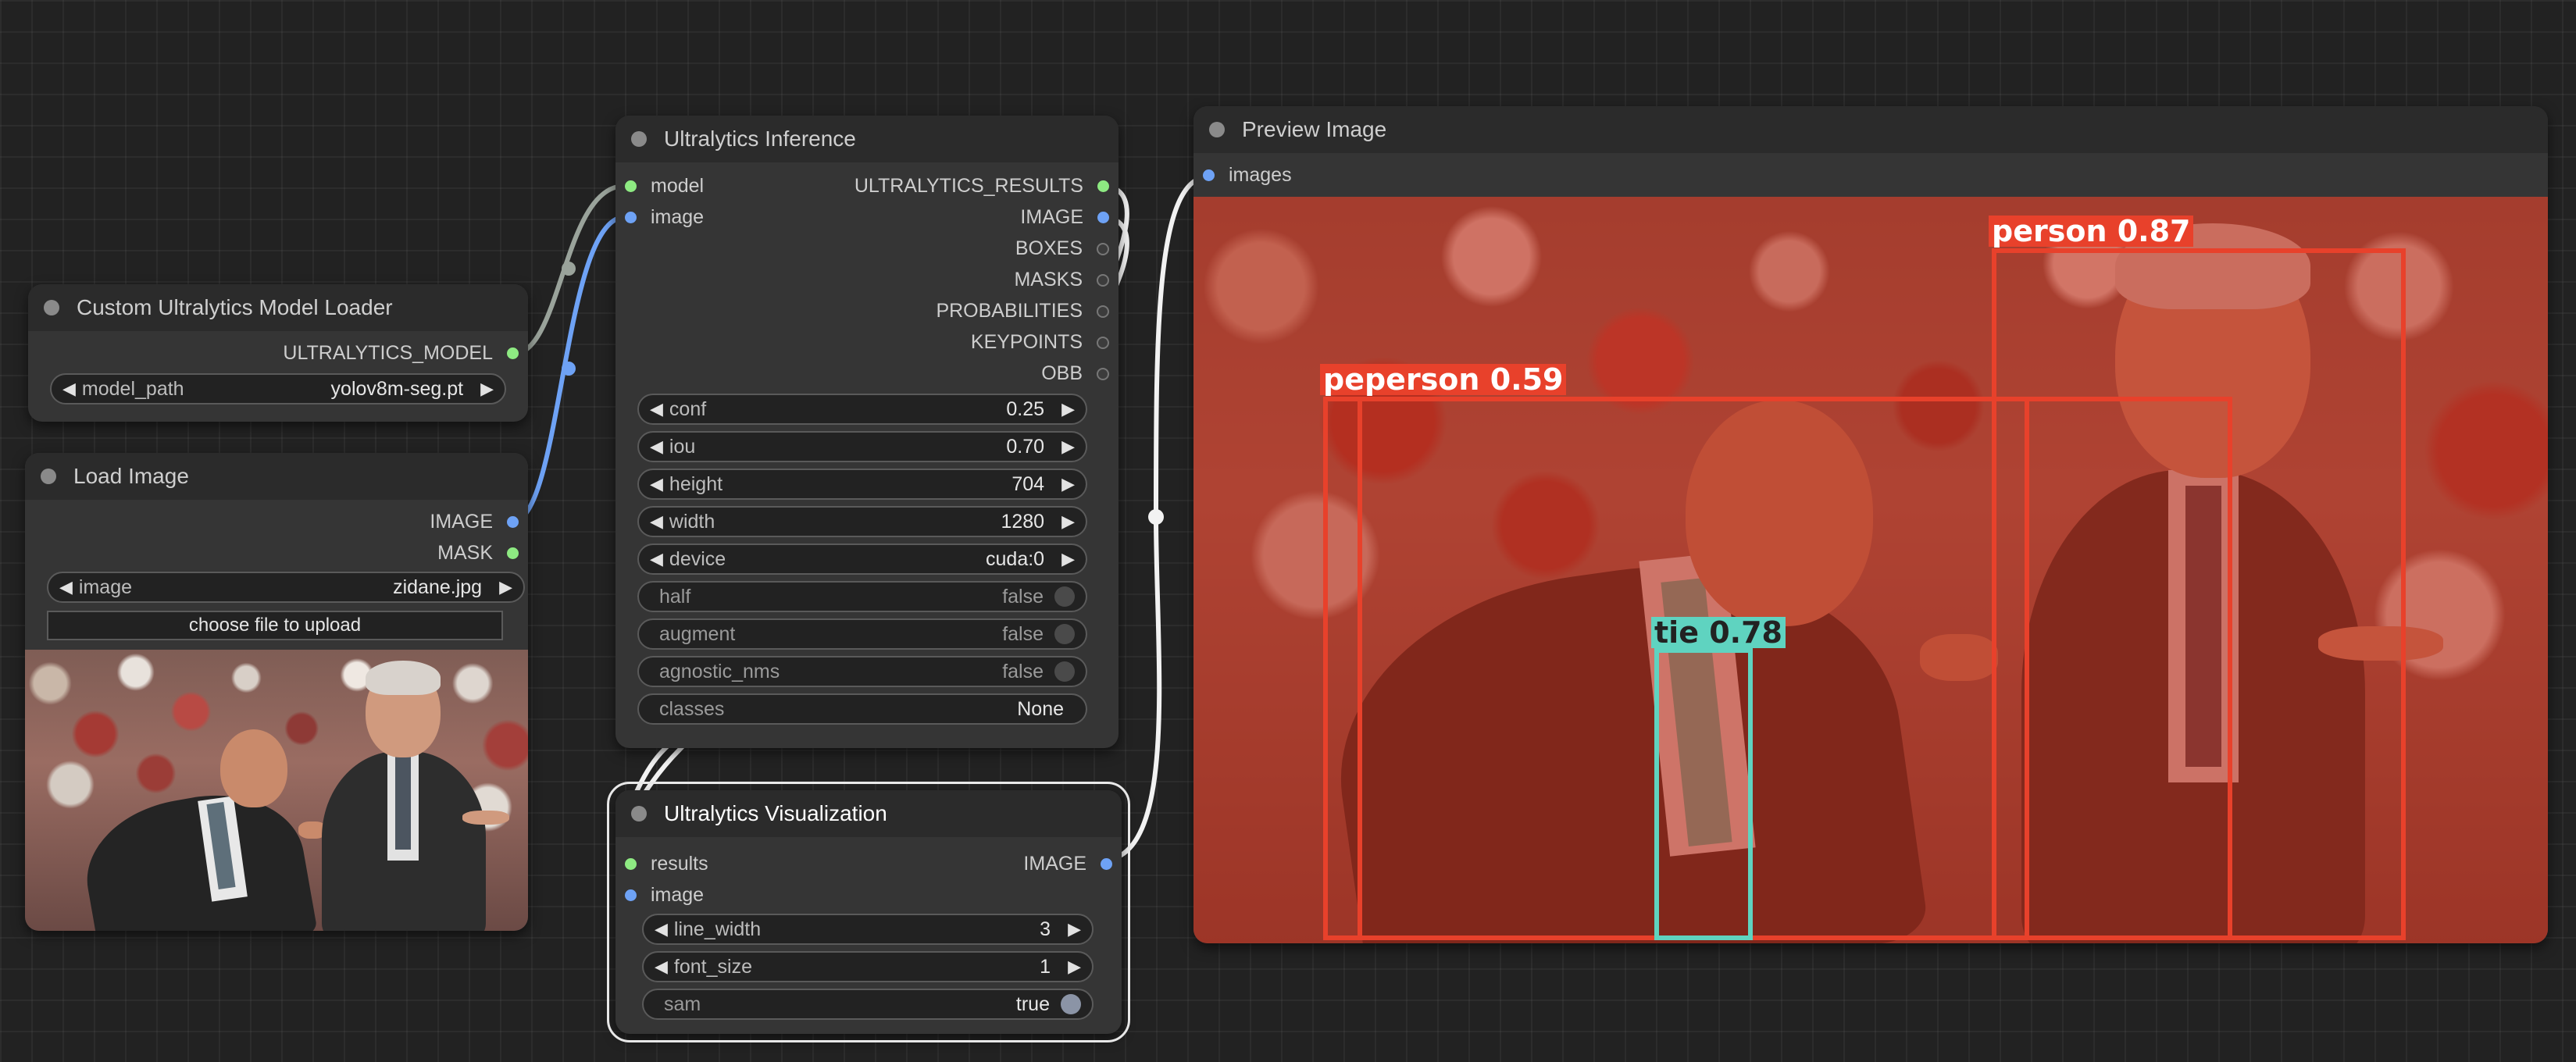  Describe the element at coordinates (719, 671) in the screenshot. I see `widget-label: agnostic_nms` at that location.